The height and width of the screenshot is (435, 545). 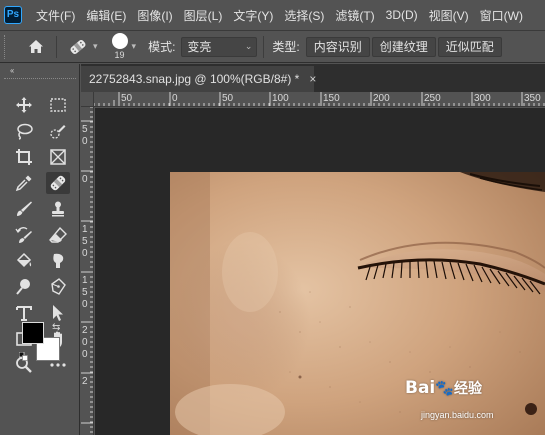 I want to click on brush-picker: 19, so click(x=119, y=46).